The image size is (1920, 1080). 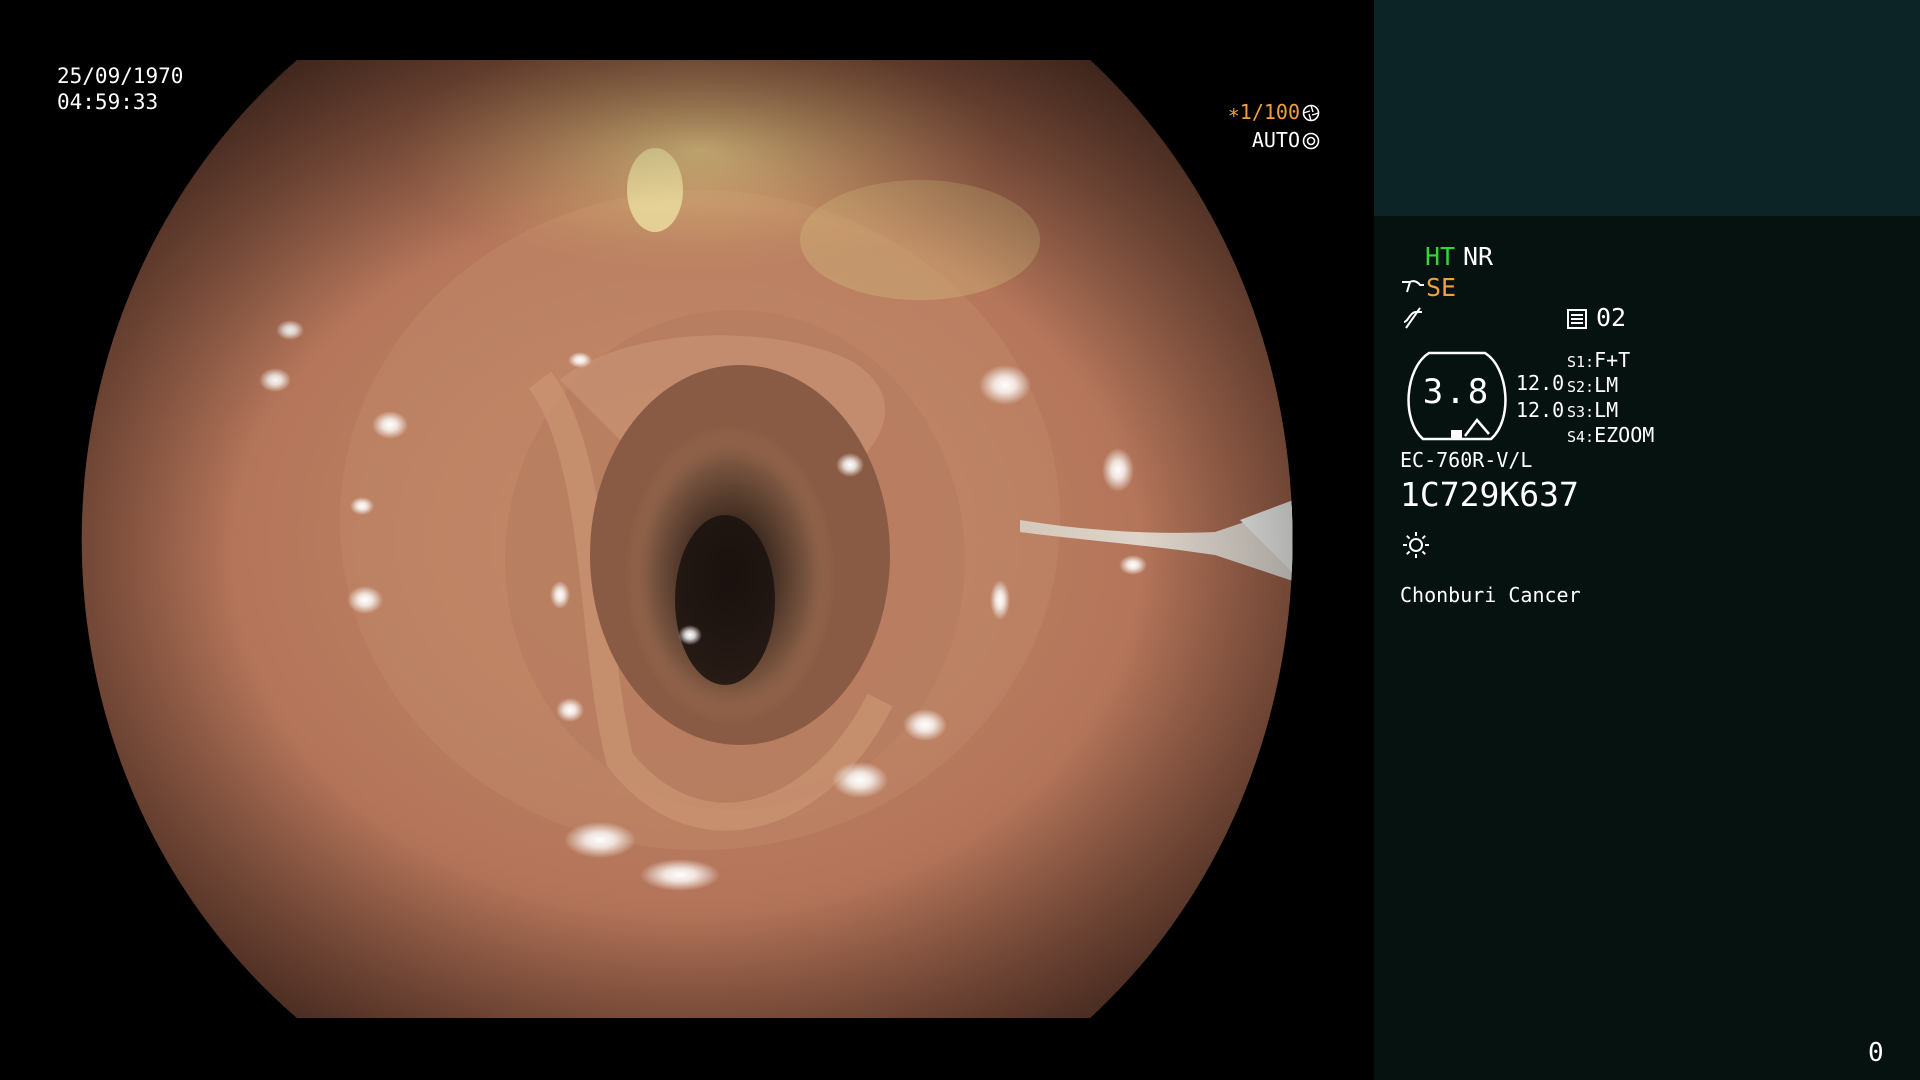 I want to click on image-counter: 0, so click(x=1876, y=1053).